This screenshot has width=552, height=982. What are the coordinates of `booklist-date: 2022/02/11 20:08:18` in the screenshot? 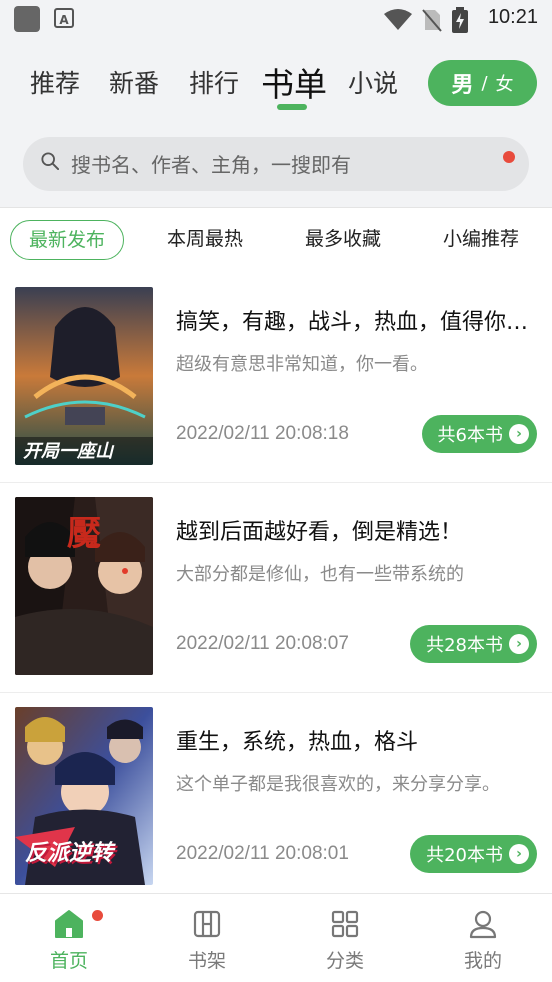 It's located at (262, 433).